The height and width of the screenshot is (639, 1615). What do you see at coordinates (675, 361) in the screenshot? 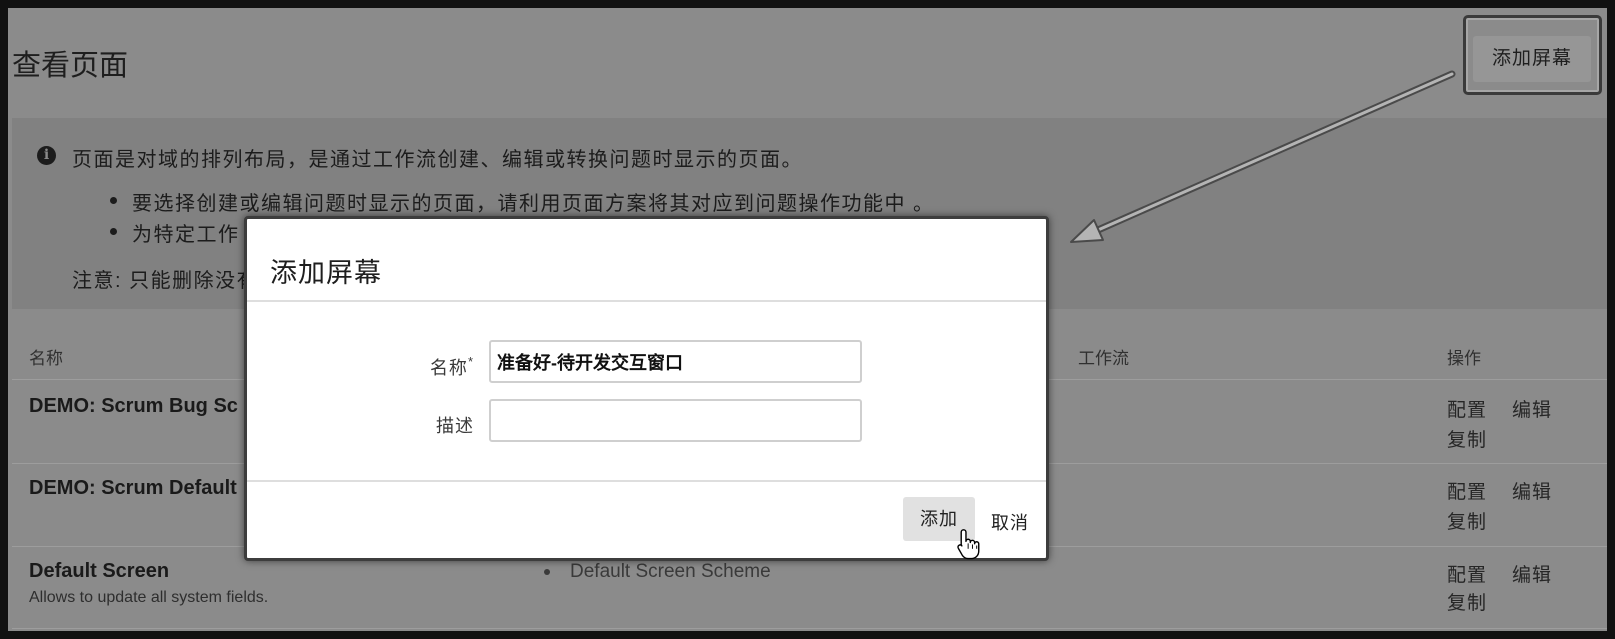
I see `name-input` at bounding box center [675, 361].